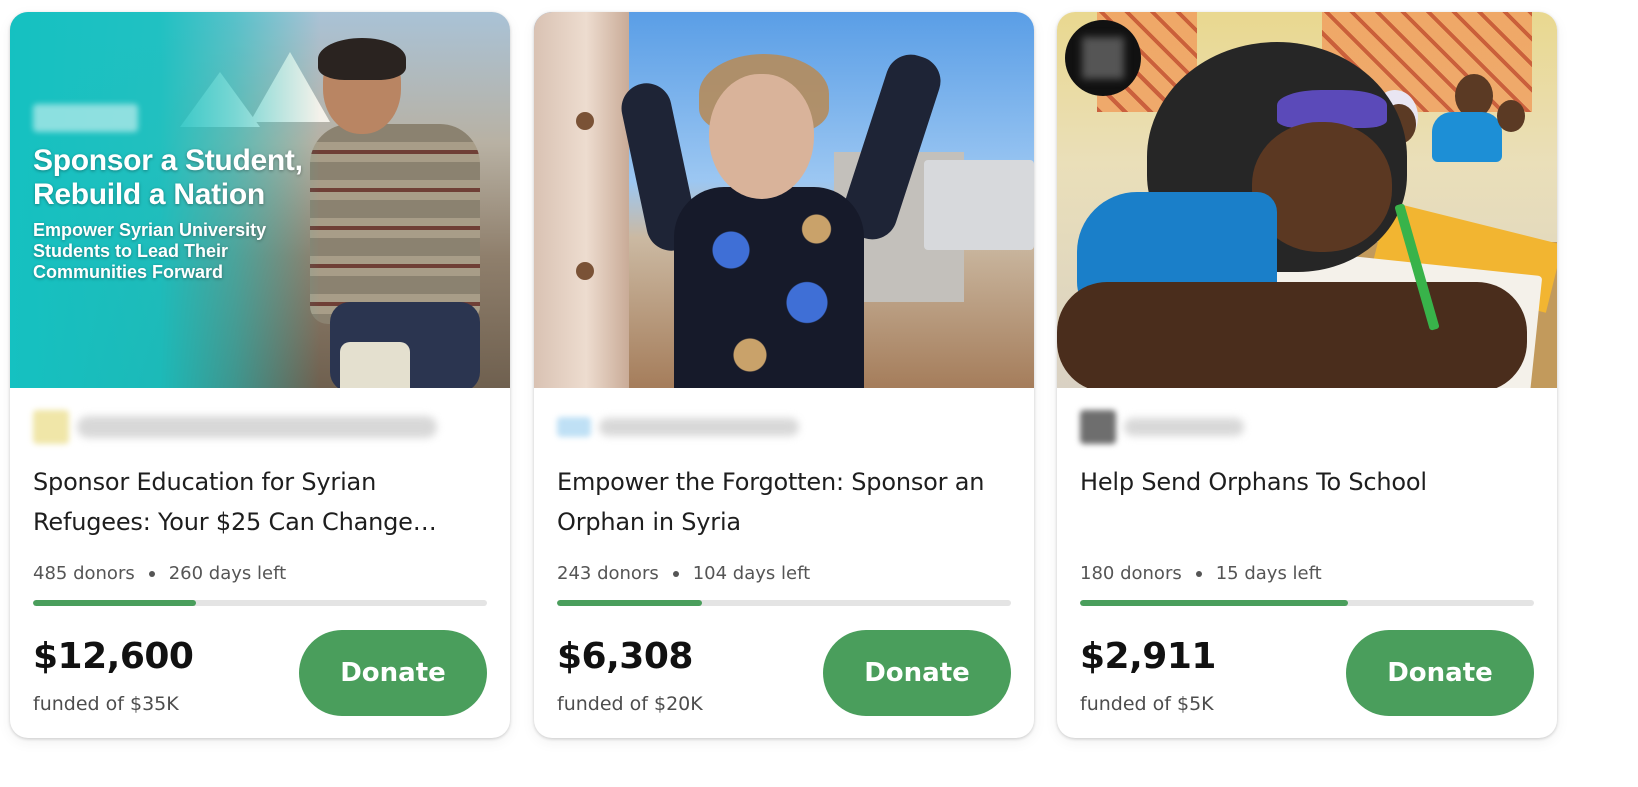 Image resolution: width=1638 pixels, height=787 pixels. Describe the element at coordinates (608, 573) in the screenshot. I see `donor-count: 243 donors` at that location.